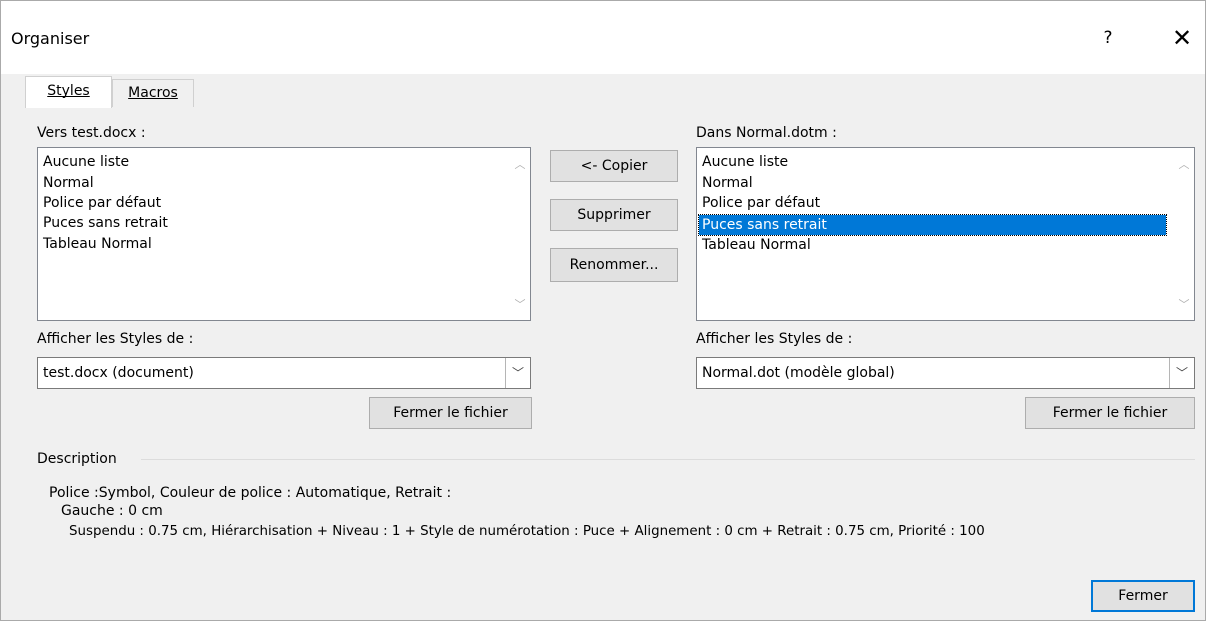  Describe the element at coordinates (932, 225) in the screenshot. I see `list-item-selected: Puces sans retrait` at that location.